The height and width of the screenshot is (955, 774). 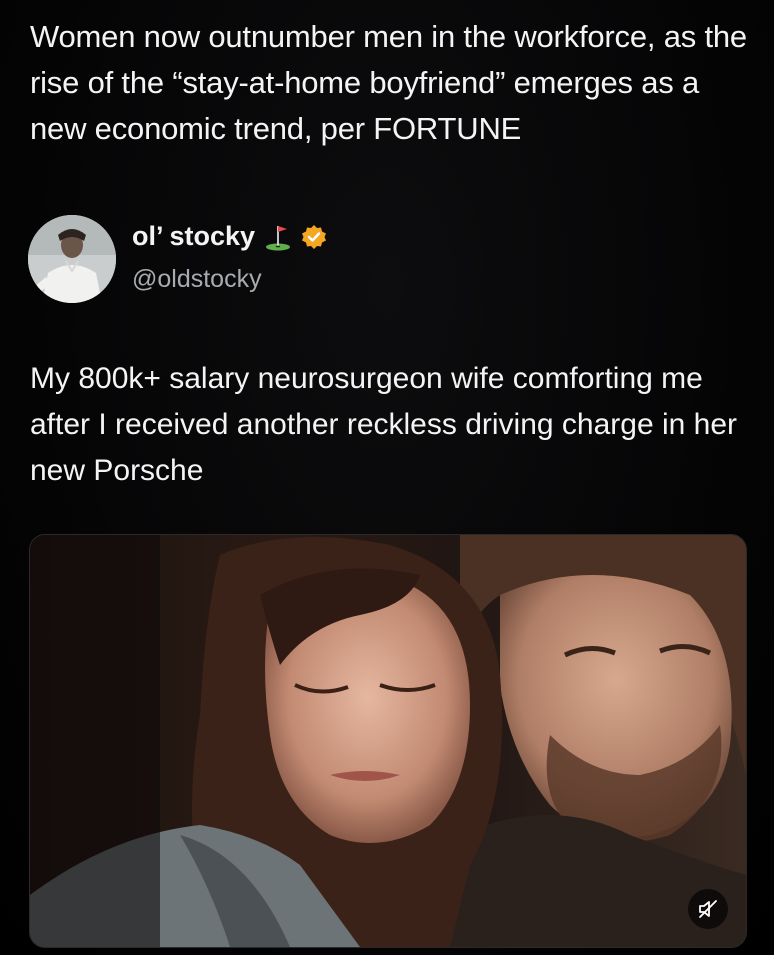 What do you see at coordinates (278, 237) in the screenshot?
I see `golf-flag-icon` at bounding box center [278, 237].